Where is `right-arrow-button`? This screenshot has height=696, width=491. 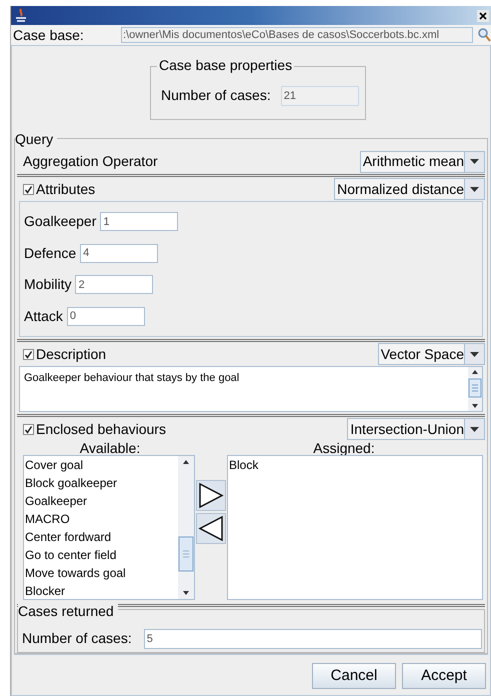 right-arrow-button is located at coordinates (211, 495).